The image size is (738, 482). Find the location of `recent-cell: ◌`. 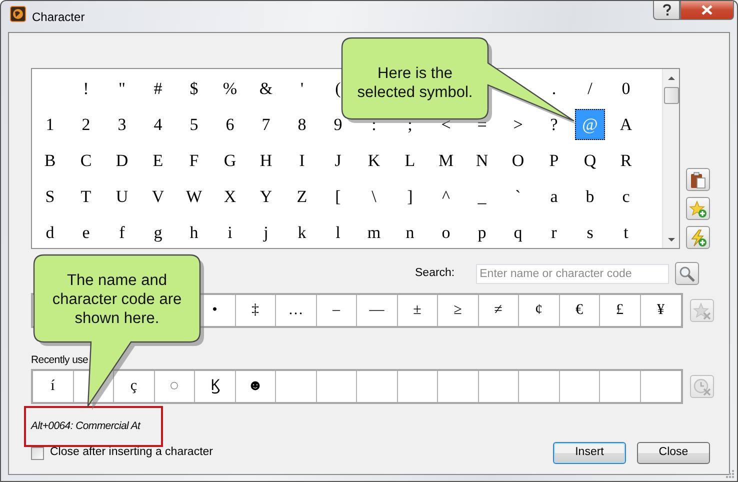

recent-cell: ◌ is located at coordinates (174, 386).